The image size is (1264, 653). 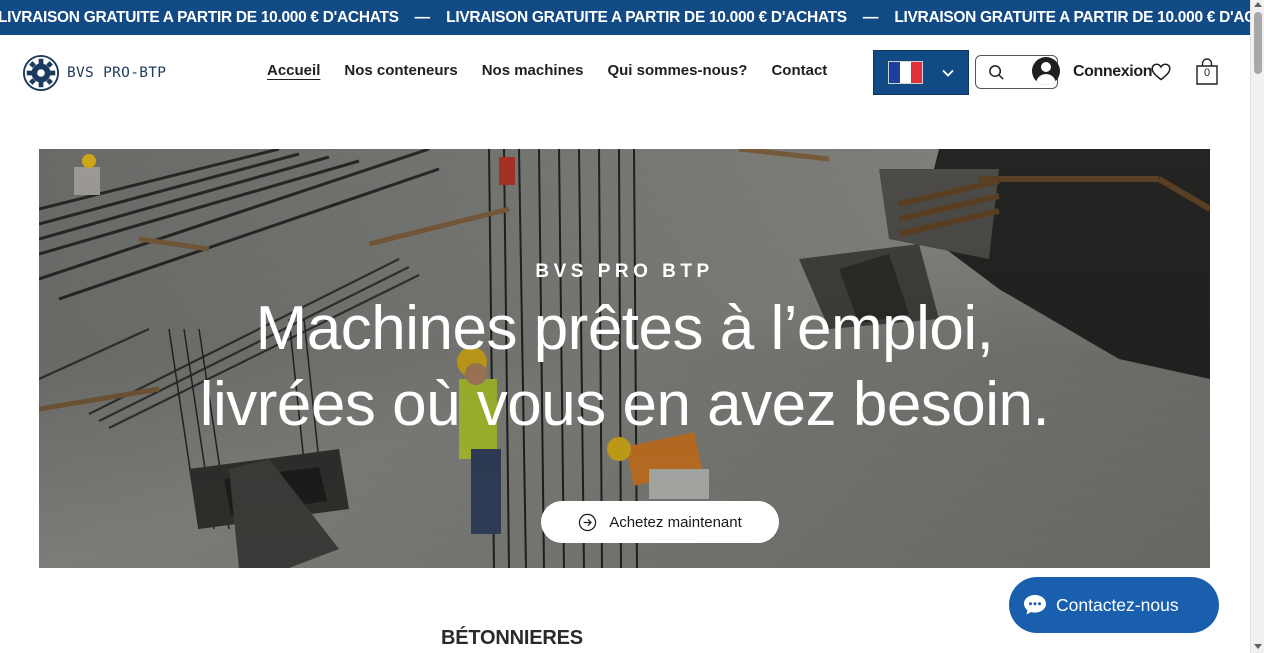 I want to click on shop-now-label: Achetez maintenant, so click(x=675, y=522).